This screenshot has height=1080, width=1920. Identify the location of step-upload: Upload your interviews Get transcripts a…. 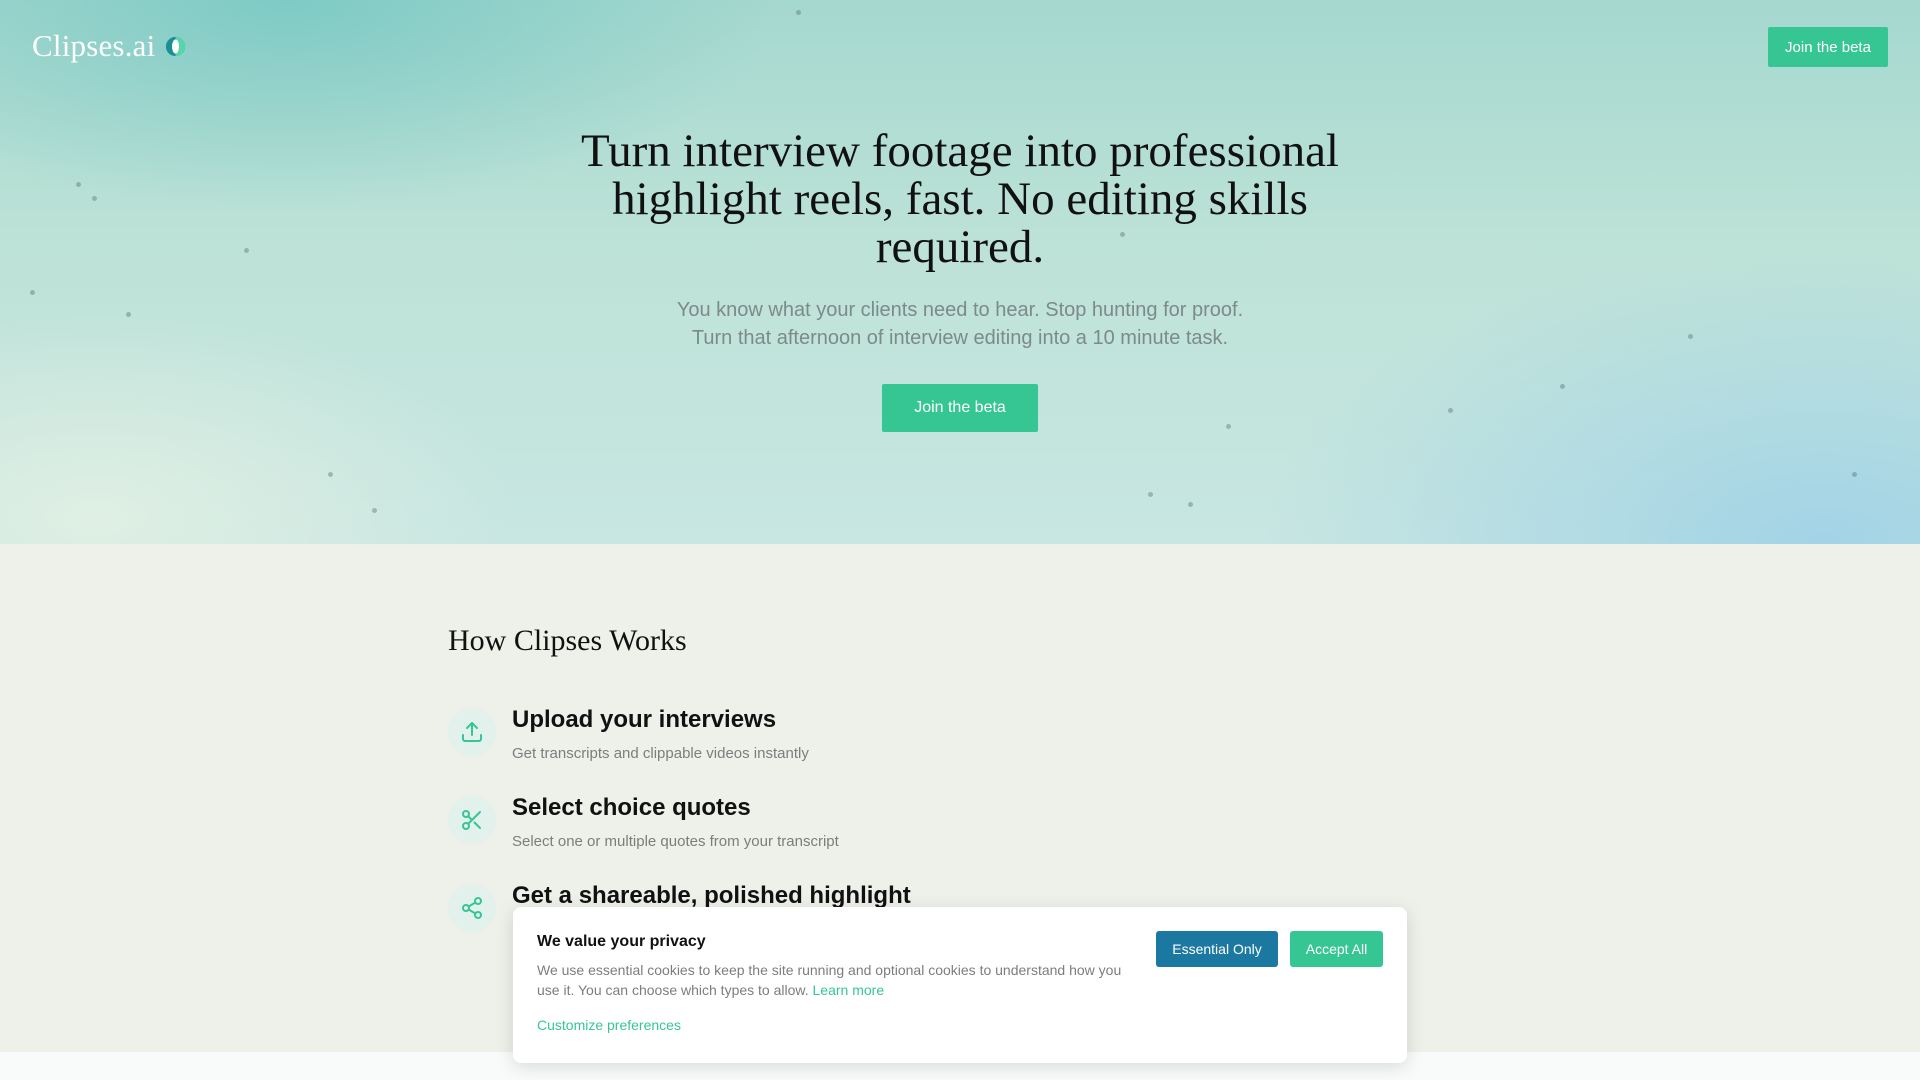
(898, 742).